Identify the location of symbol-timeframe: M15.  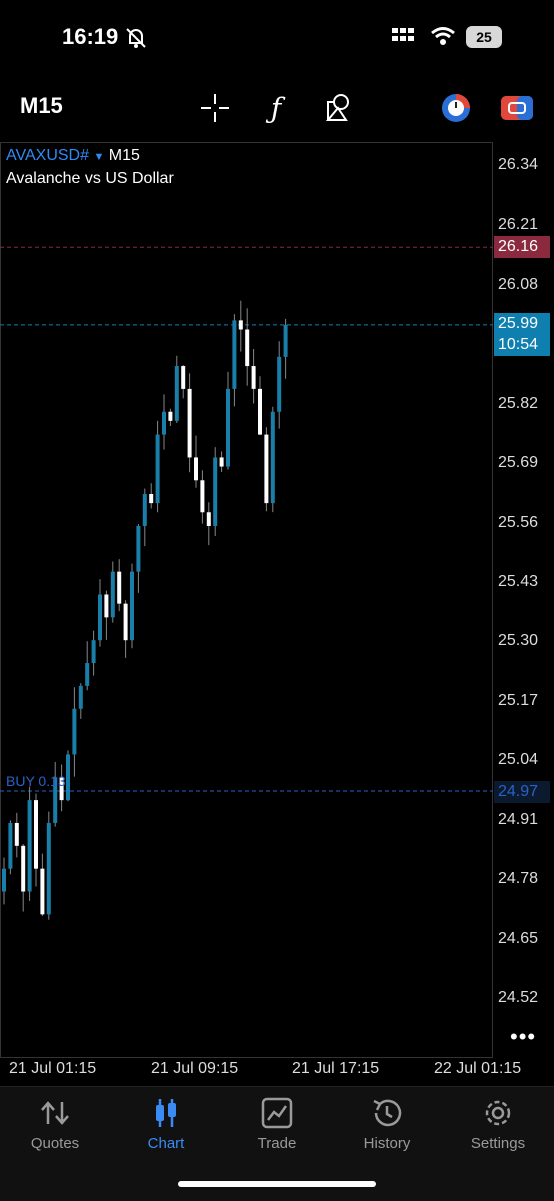
(124, 155).